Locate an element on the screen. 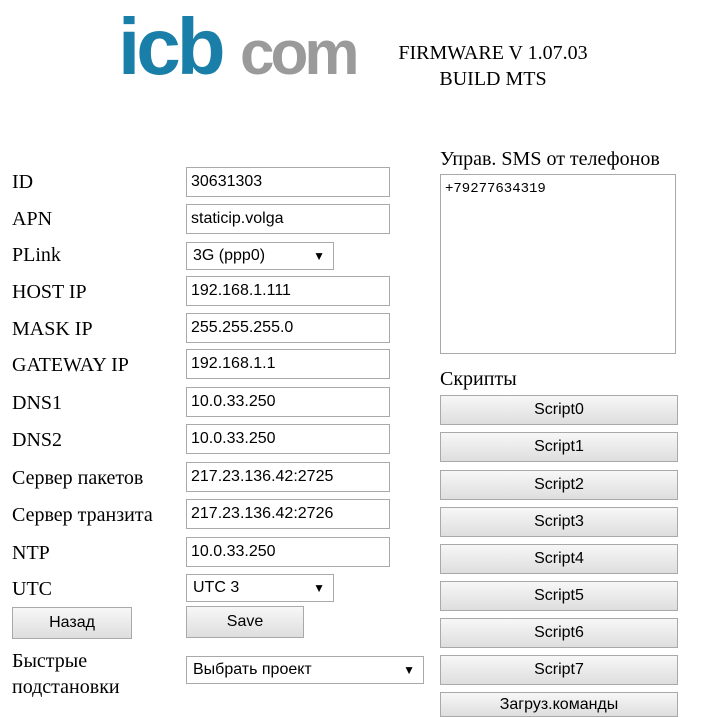  host-ip-input: 192.168.1.111 is located at coordinates (288, 291).